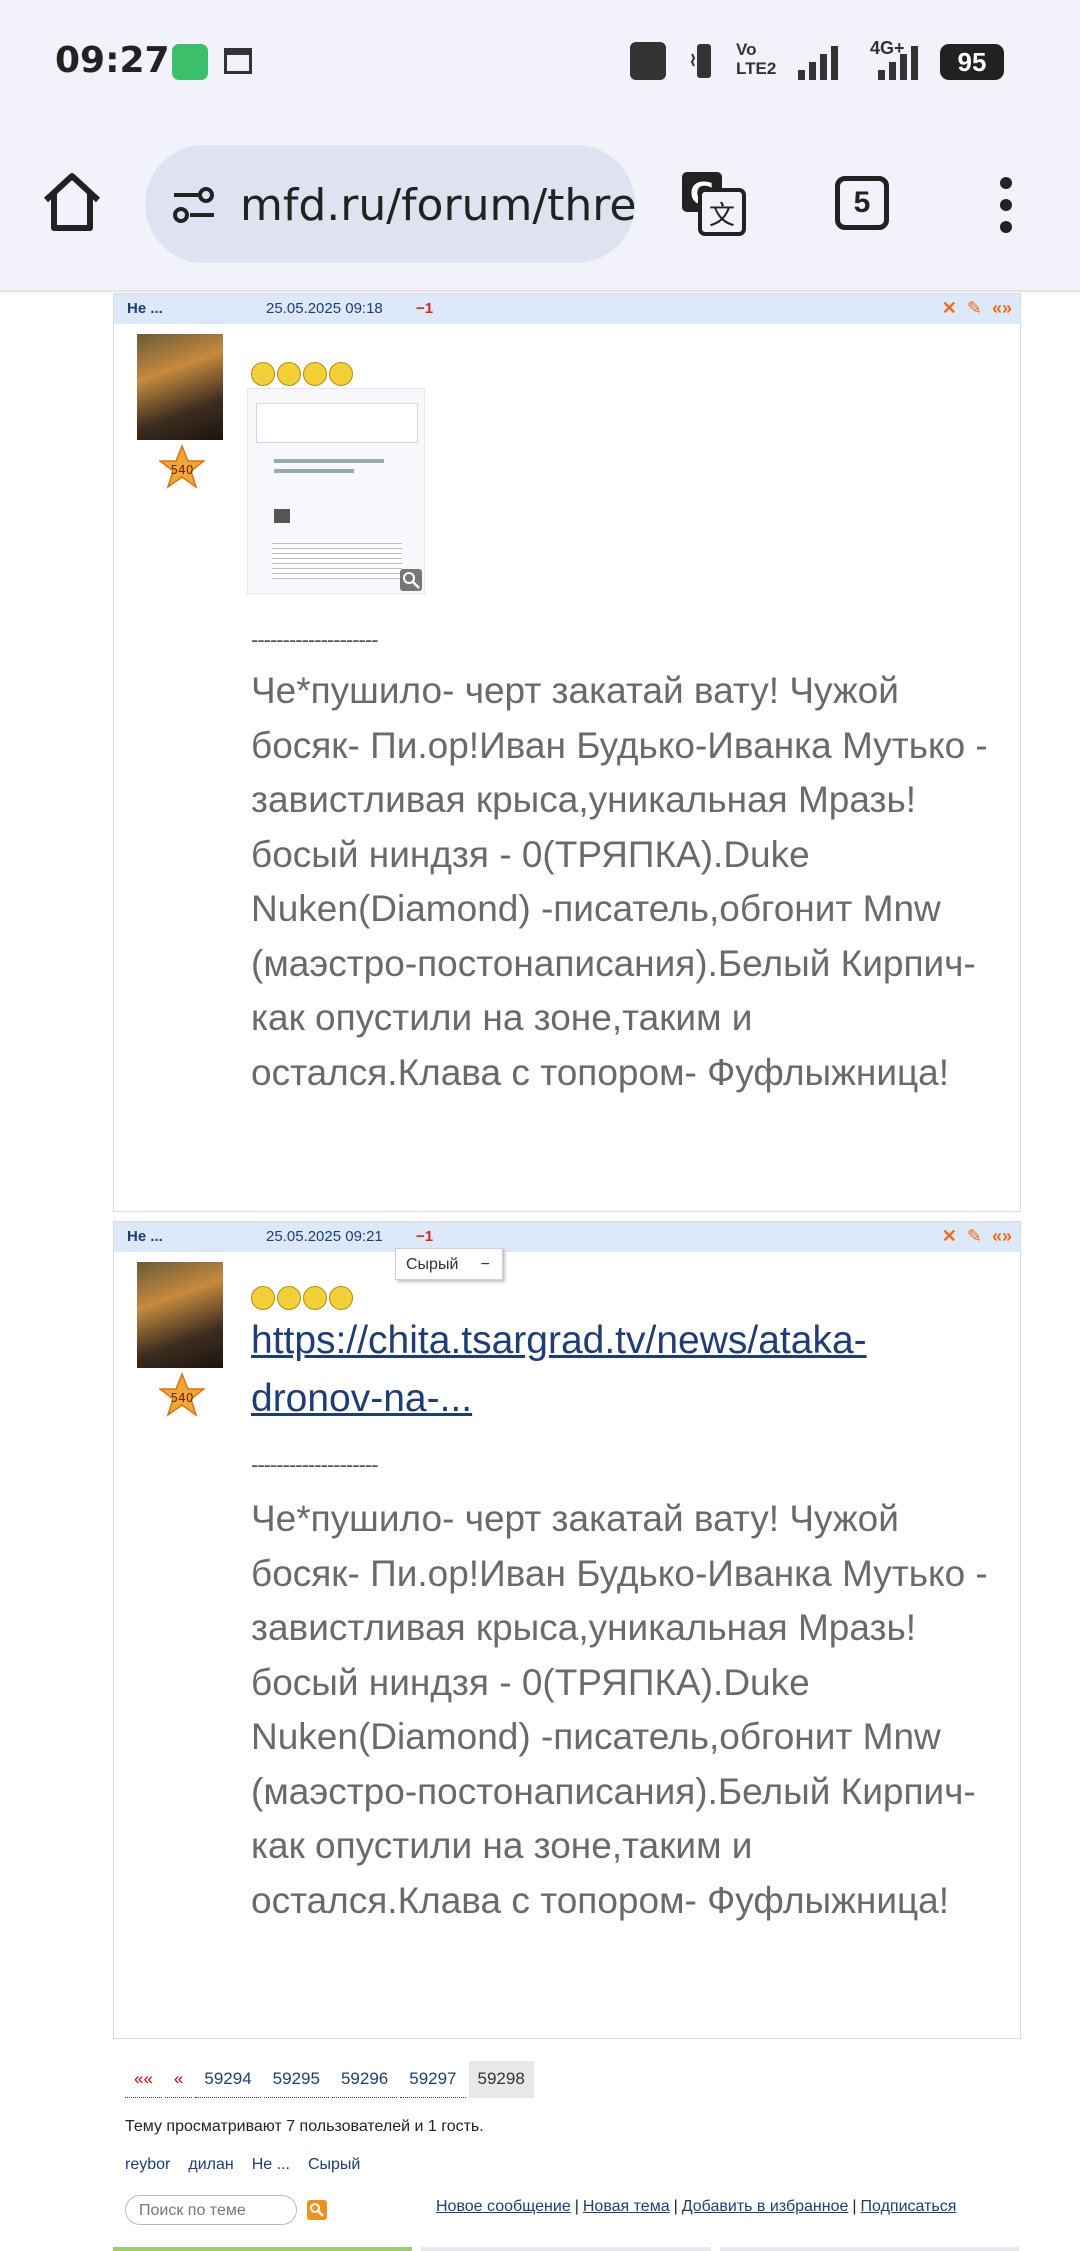 This screenshot has height=2251, width=1080. What do you see at coordinates (194, 205) in the screenshot?
I see `site-settings-icon` at bounding box center [194, 205].